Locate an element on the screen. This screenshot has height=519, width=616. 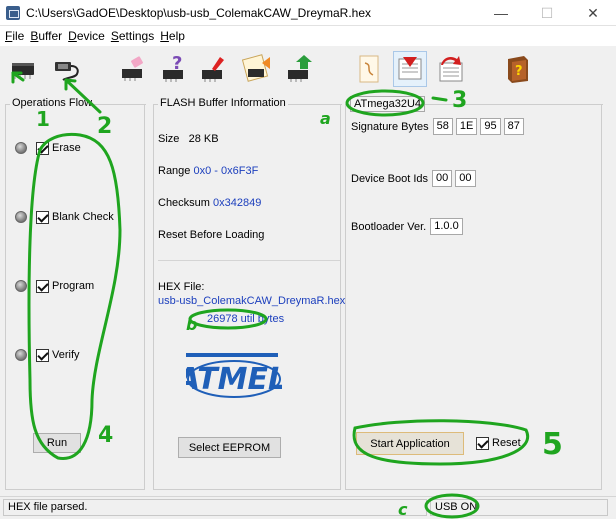
menu-settings: Settings is located at coordinates (132, 36).